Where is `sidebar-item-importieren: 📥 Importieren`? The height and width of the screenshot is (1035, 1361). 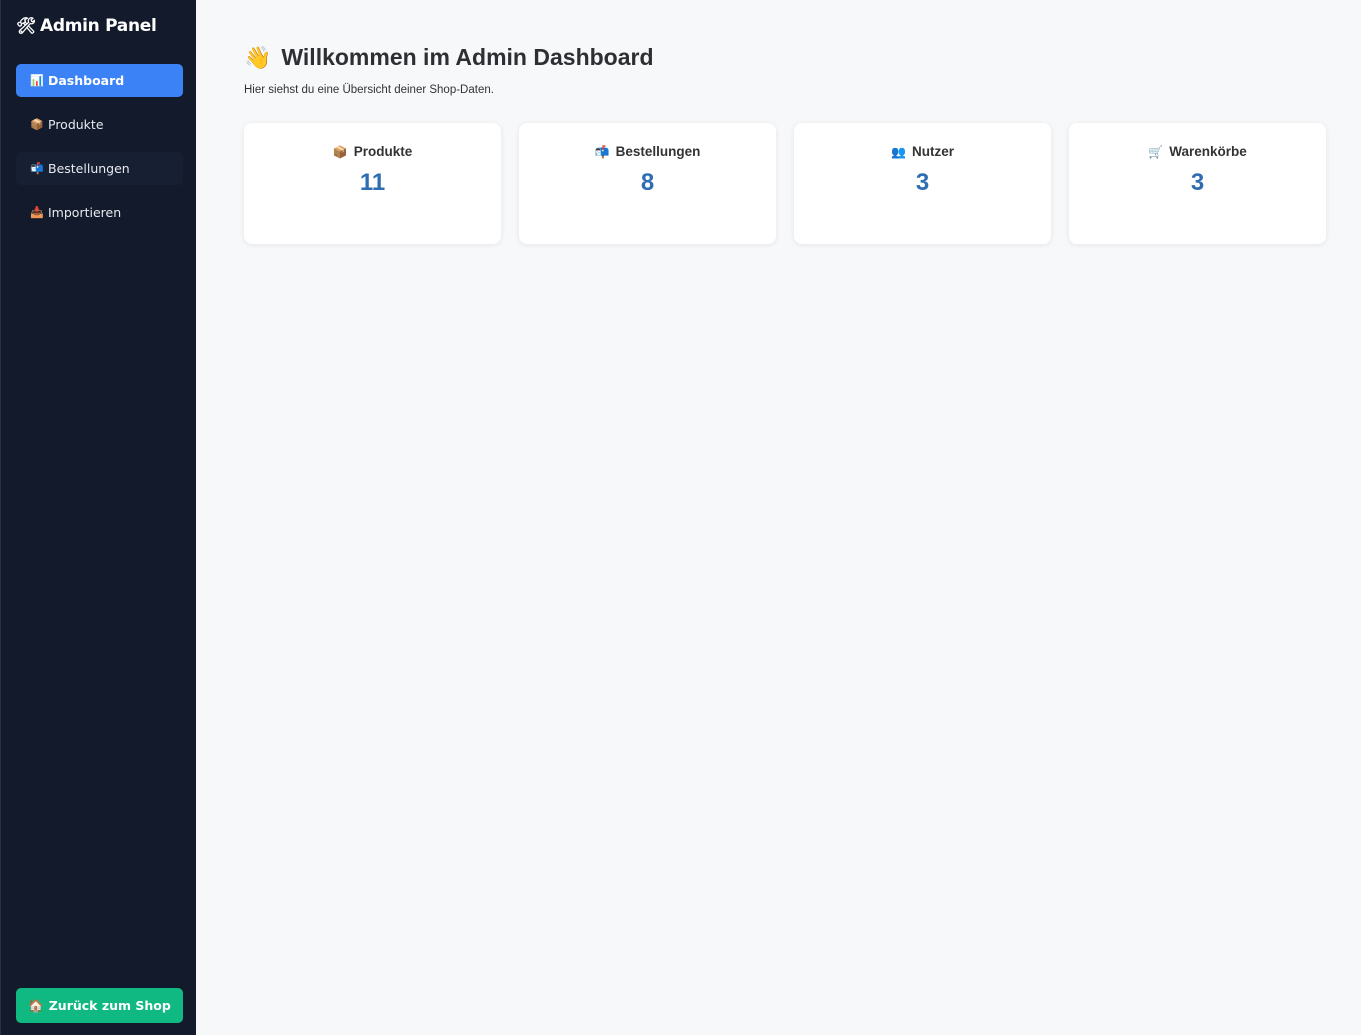 sidebar-item-importieren: 📥 Importieren is located at coordinates (99, 212).